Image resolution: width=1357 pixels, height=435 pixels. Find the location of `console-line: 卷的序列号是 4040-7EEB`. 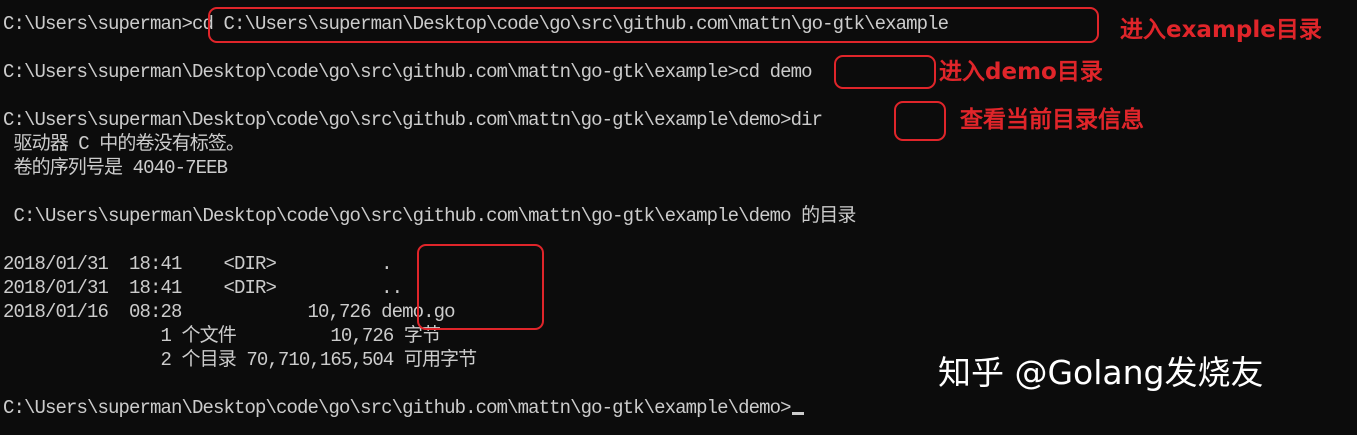

console-line: 卷的序列号是 4040-7EEB is located at coordinates (116, 168).